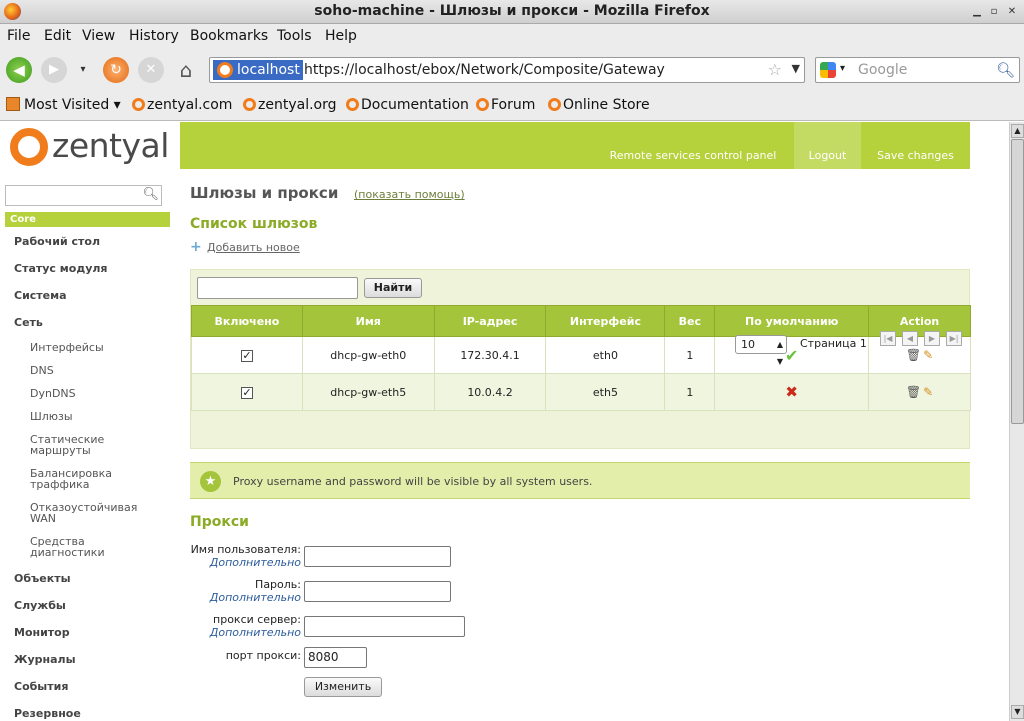  I want to click on col-ip: IP-адрес, so click(490, 321).